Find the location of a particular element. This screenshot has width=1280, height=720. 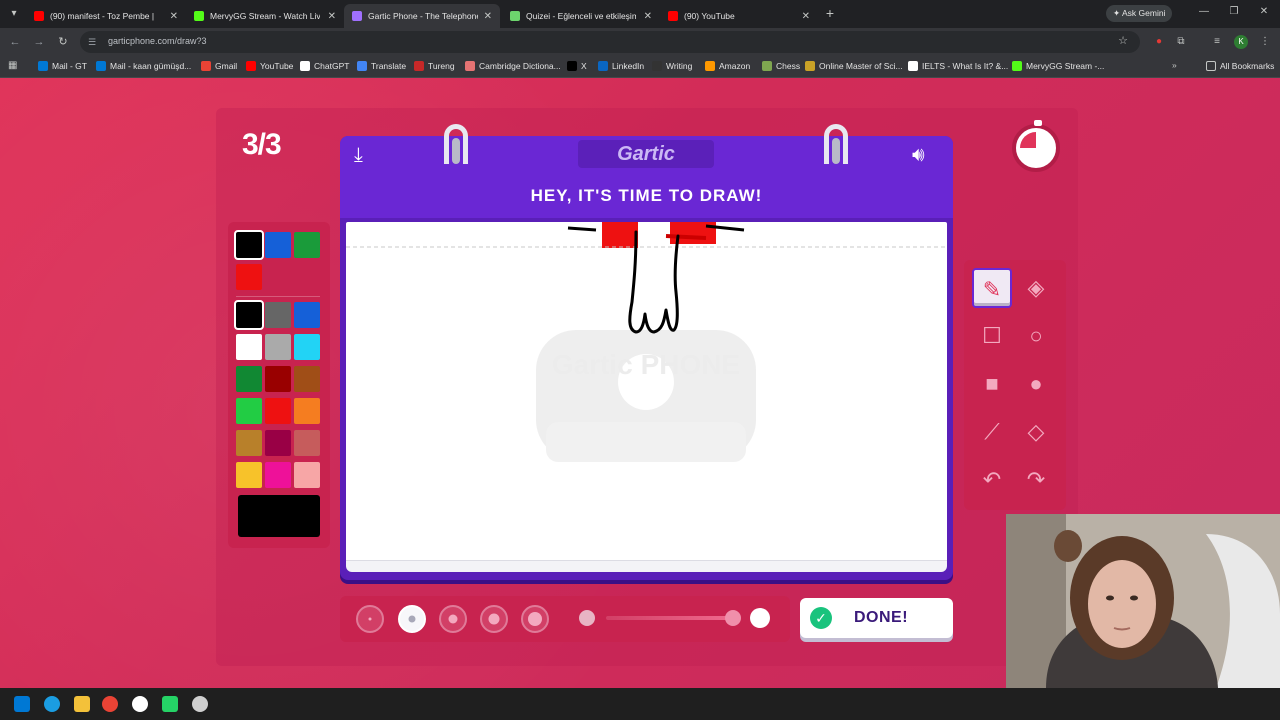

forward-icon: → is located at coordinates (39, 42).